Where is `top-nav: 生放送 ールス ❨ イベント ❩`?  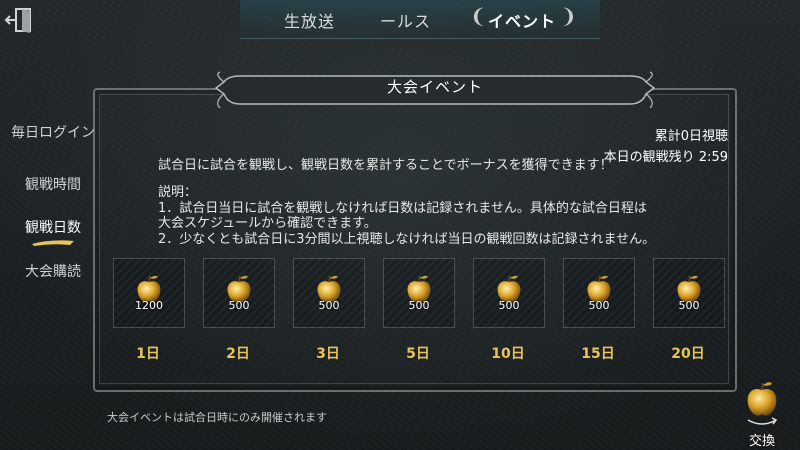
top-nav: 生放送 ールス ❨ イベント ❩ is located at coordinates (400, 20).